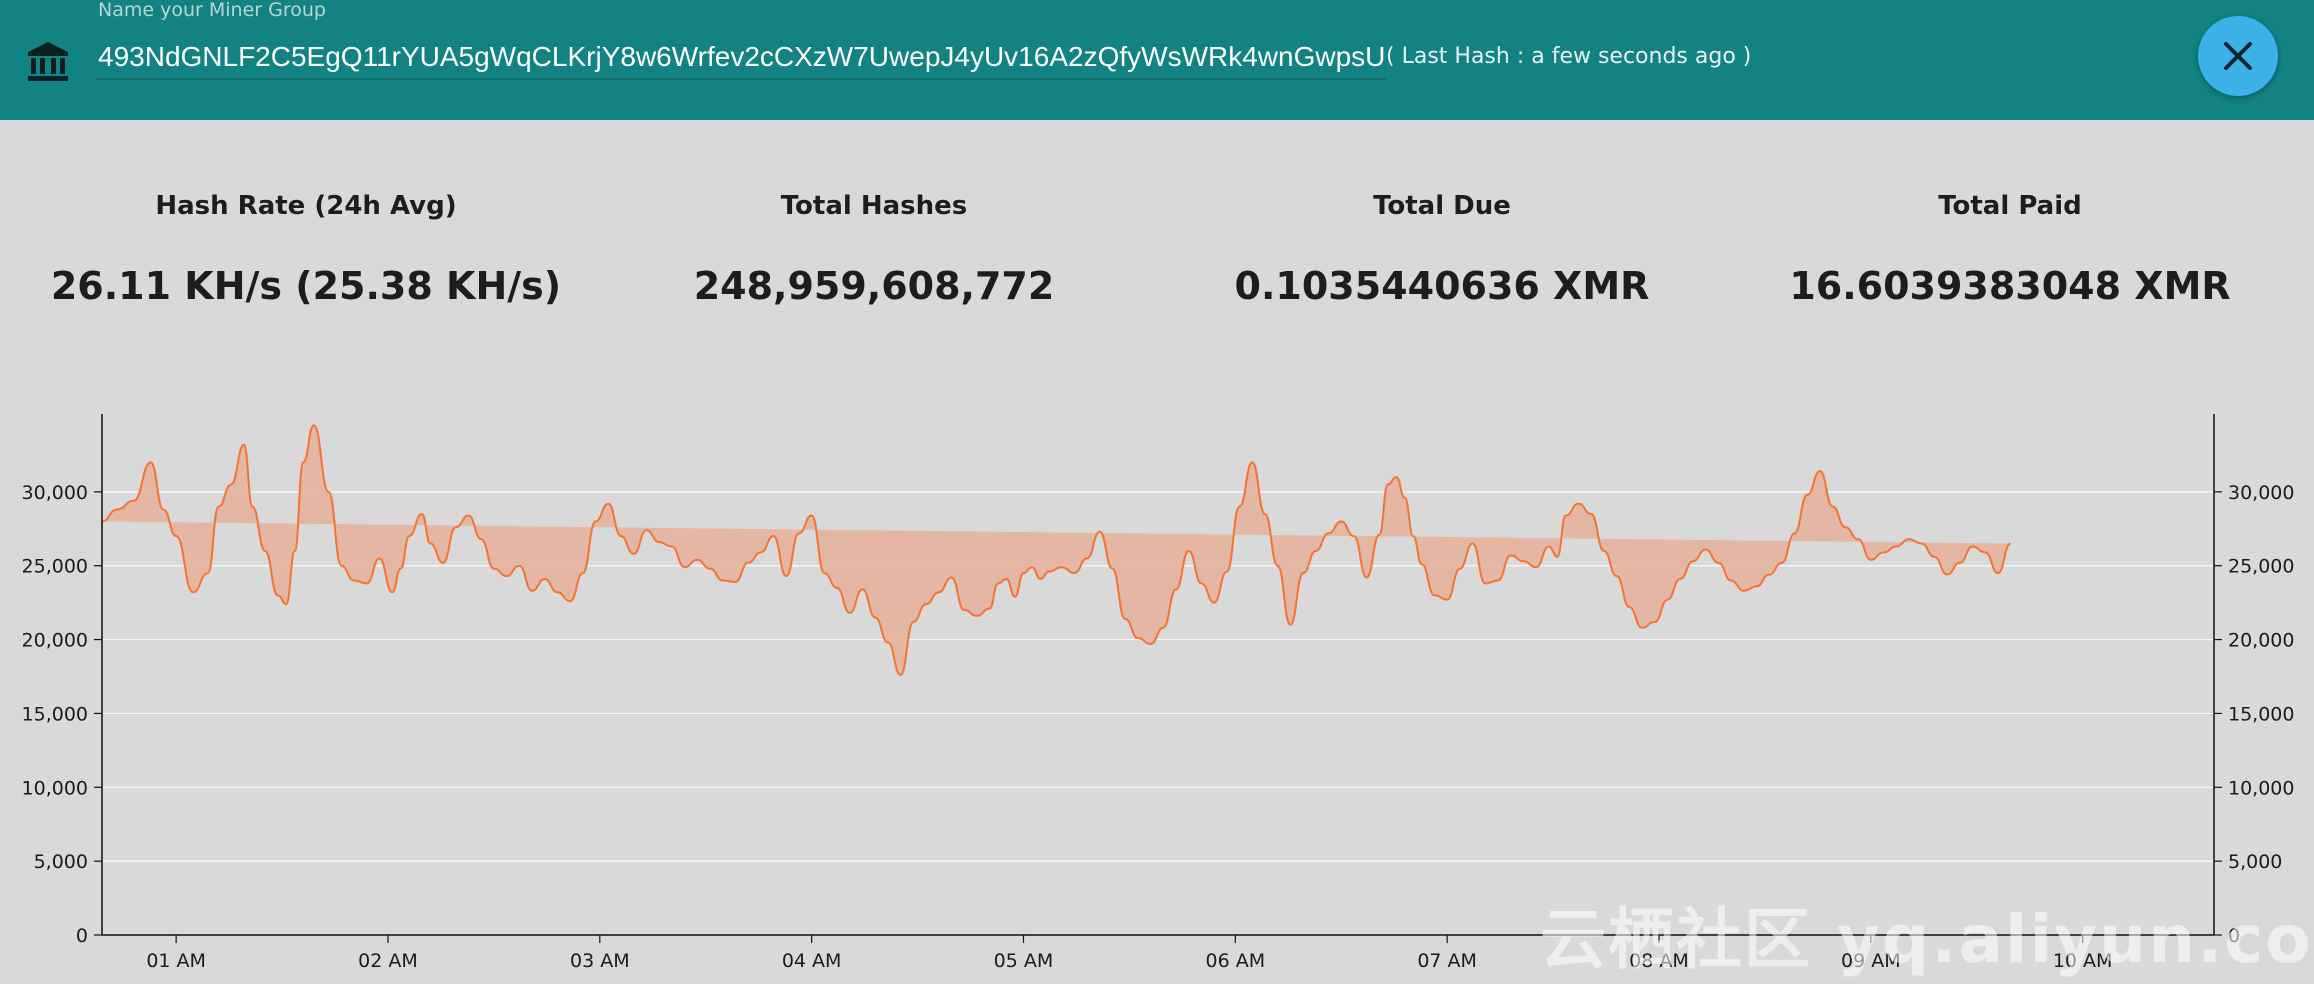  What do you see at coordinates (2010, 206) in the screenshot?
I see `stat-label: Total Paid` at bounding box center [2010, 206].